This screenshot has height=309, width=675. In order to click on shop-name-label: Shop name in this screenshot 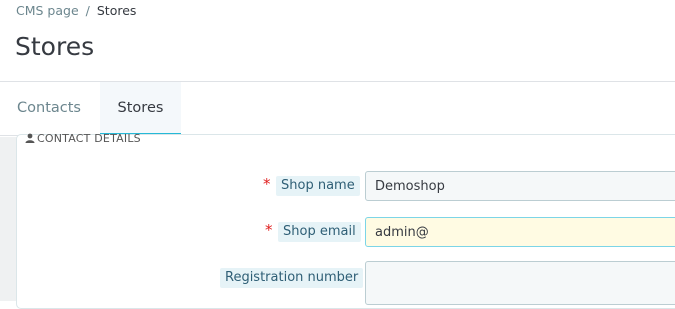, I will do `click(318, 186)`.